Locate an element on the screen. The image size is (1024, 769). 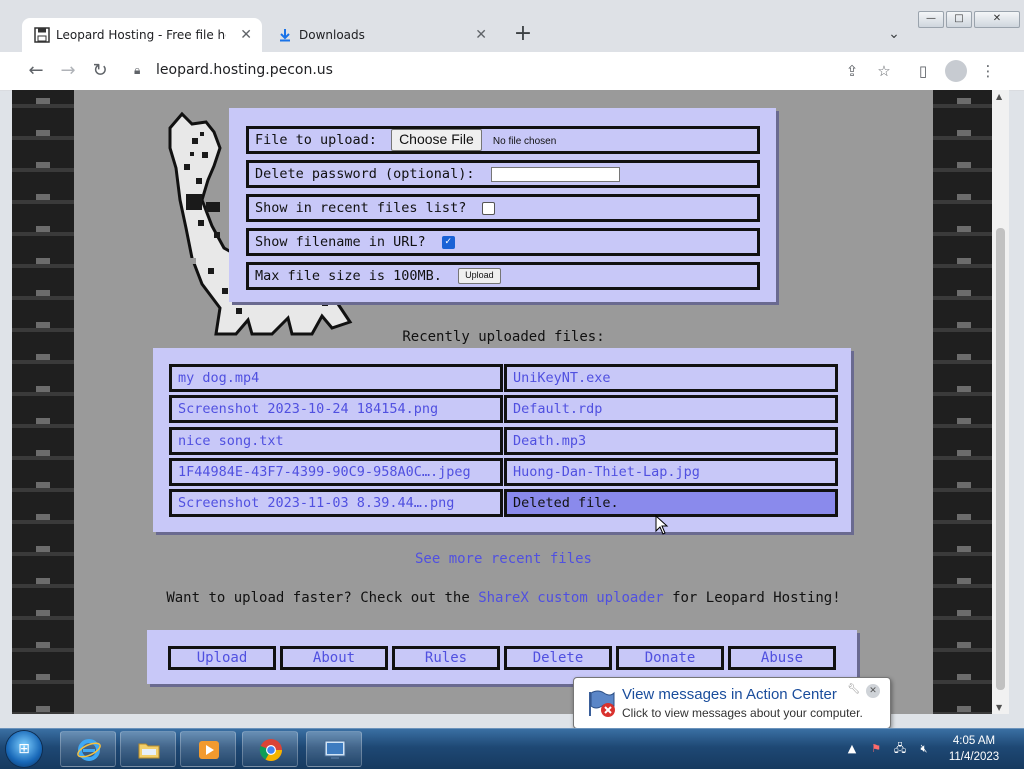
taskbar-file-explorer is located at coordinates (148, 749).